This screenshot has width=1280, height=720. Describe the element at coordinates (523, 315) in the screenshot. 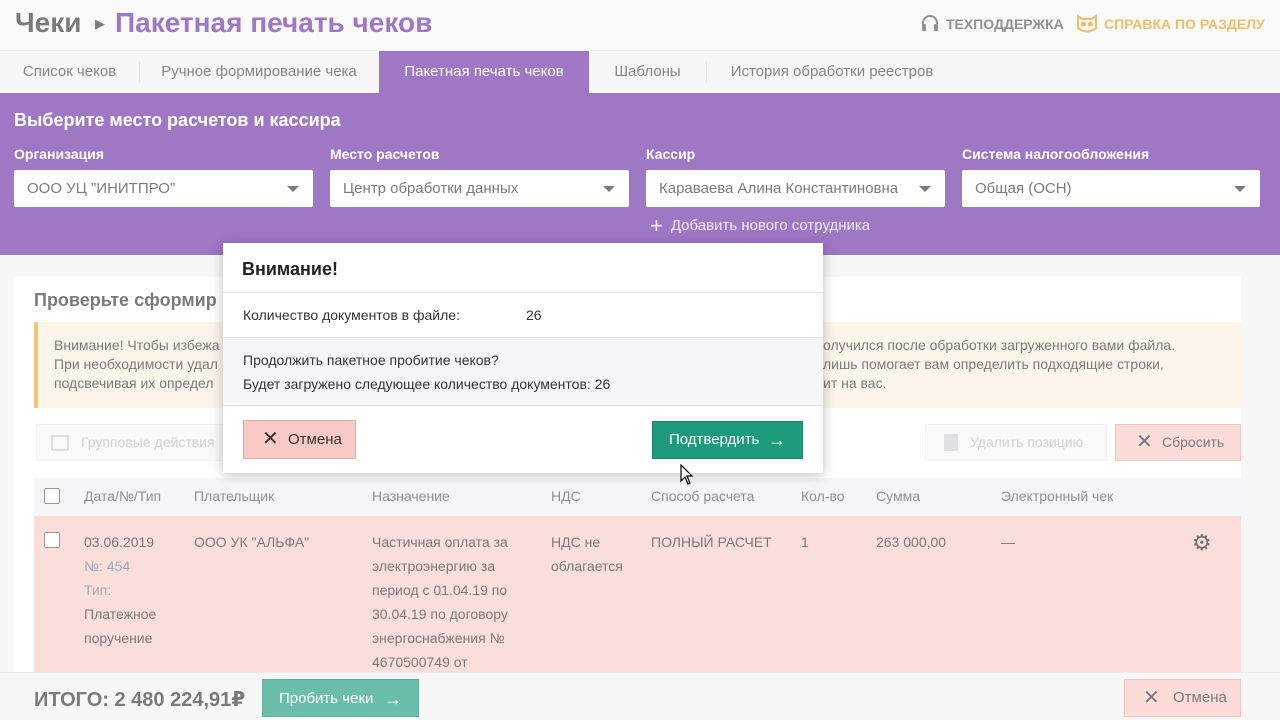

I see `dialog-count-row: Количество документов в файле: 26` at that location.